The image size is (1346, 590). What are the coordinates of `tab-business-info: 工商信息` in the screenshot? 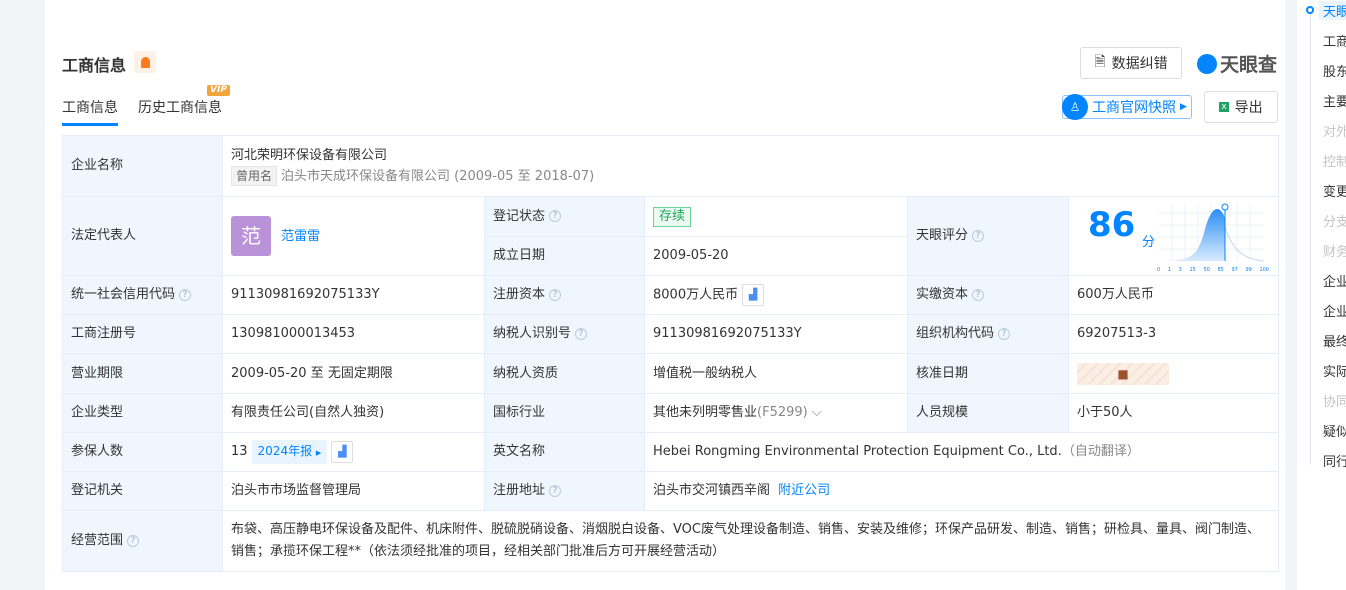 It's located at (90, 111).